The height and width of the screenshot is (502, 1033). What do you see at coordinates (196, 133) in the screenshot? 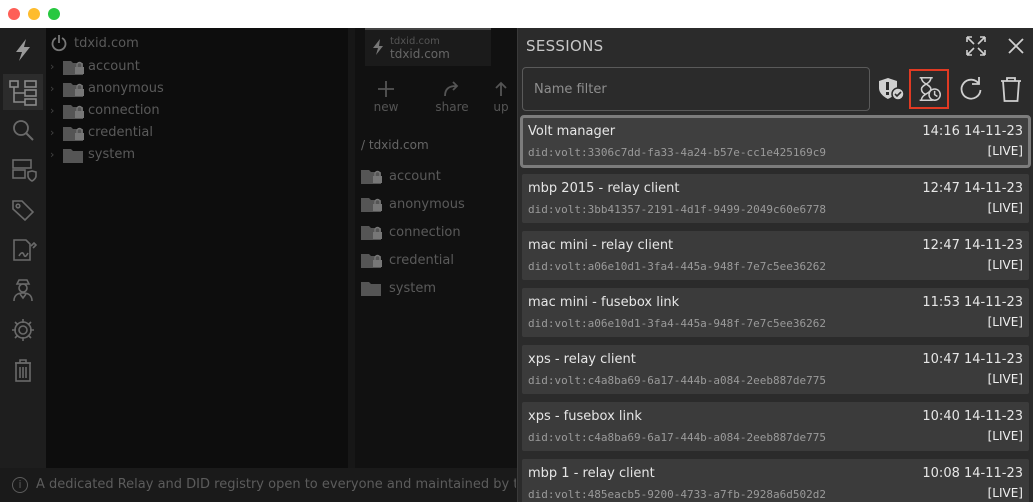
I see `tree-item-credential: › credential` at bounding box center [196, 133].